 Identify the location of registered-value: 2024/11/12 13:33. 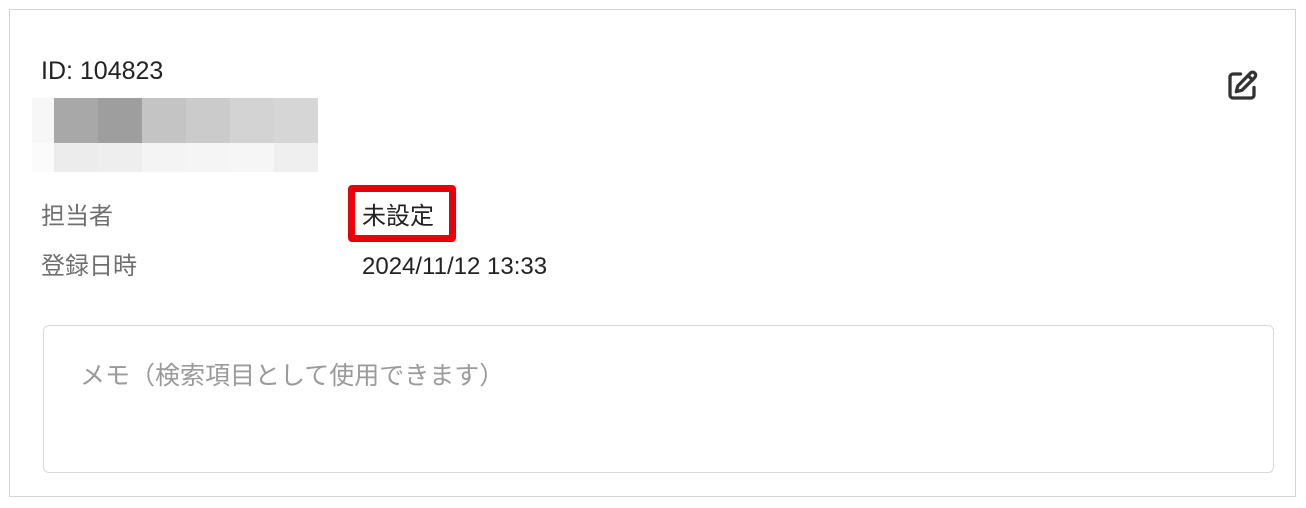
(455, 266).